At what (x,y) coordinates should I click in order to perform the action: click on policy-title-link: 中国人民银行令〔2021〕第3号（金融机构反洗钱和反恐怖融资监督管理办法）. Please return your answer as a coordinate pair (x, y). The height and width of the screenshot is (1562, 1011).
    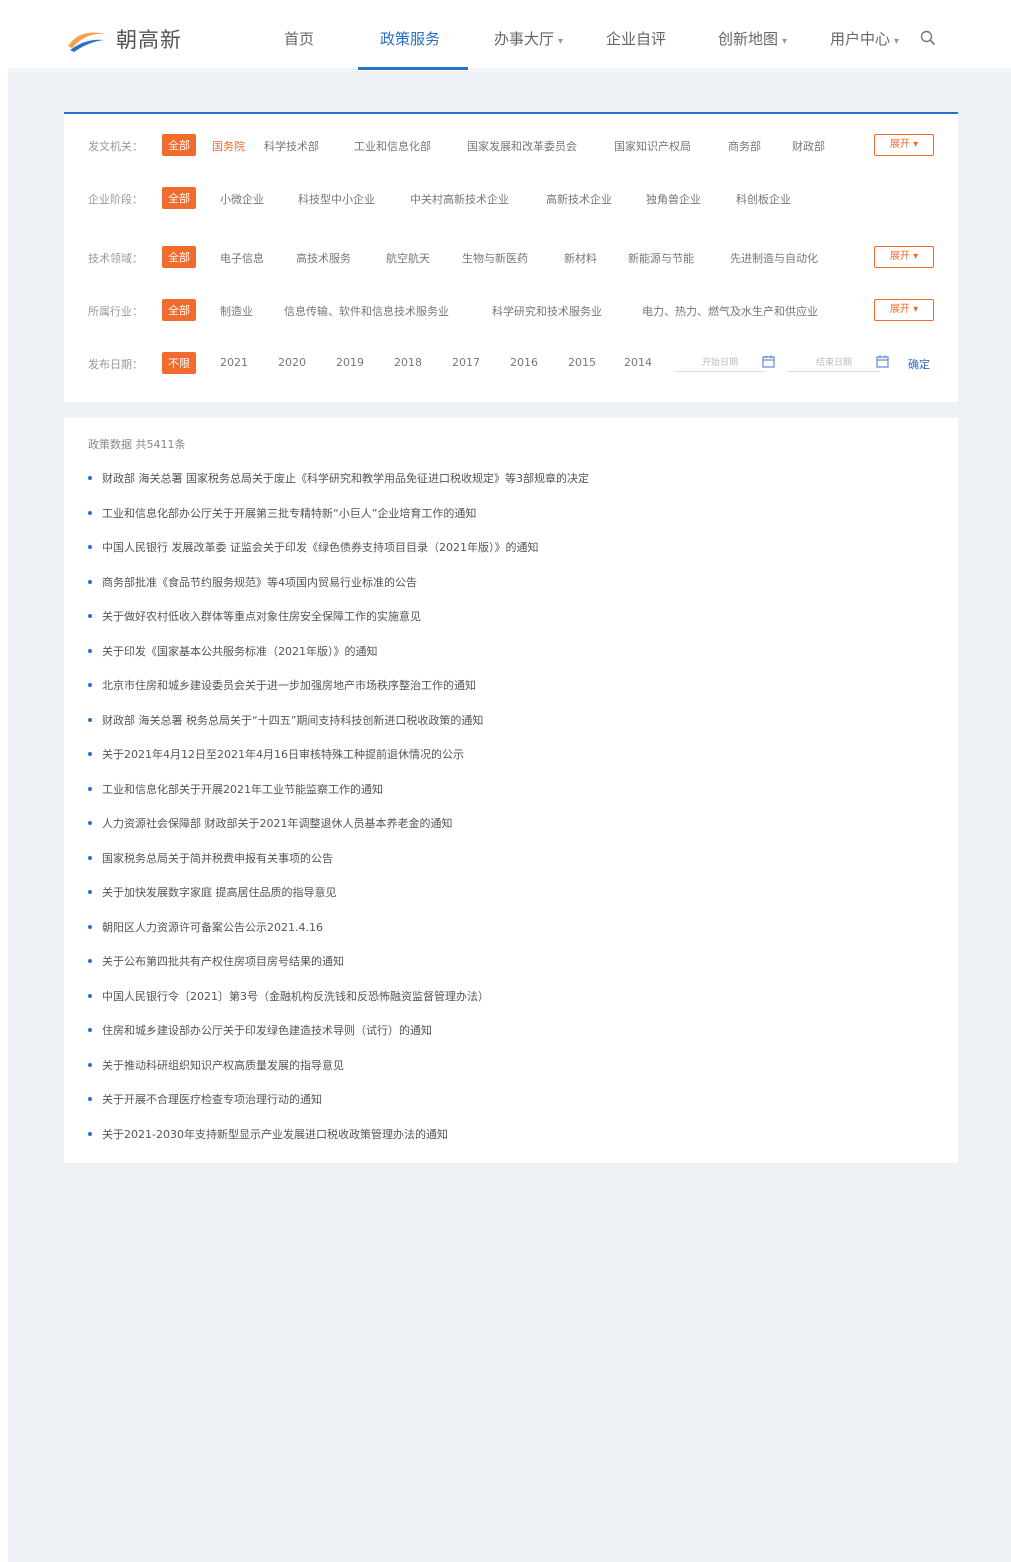
    Looking at the image, I should click on (295, 996).